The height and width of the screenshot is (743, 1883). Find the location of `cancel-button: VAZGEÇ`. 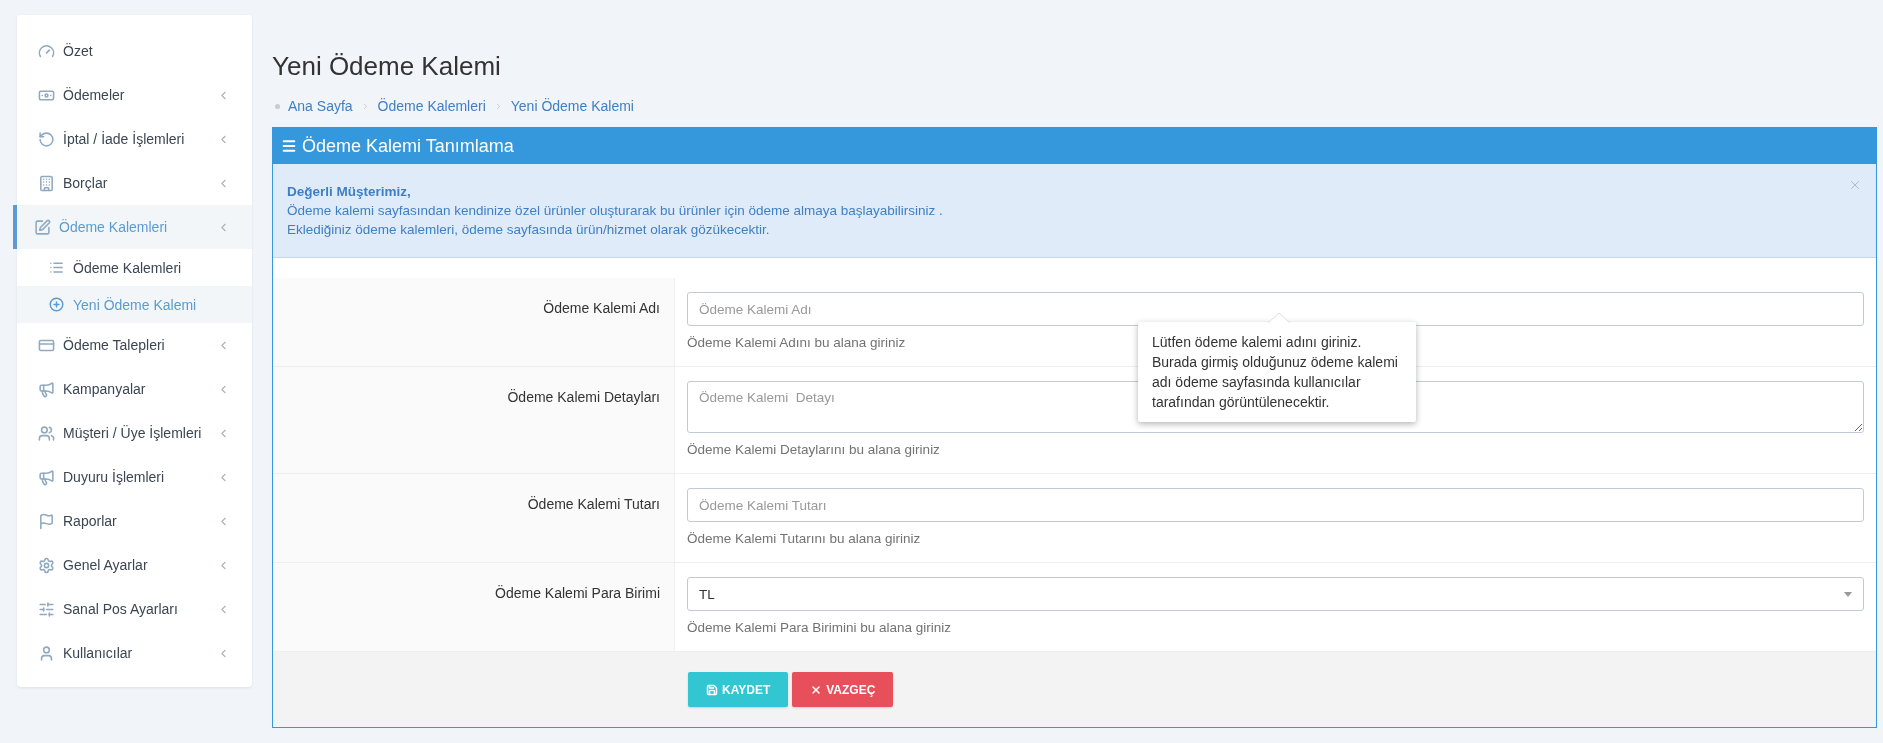

cancel-button: VAZGEÇ is located at coordinates (843, 689).